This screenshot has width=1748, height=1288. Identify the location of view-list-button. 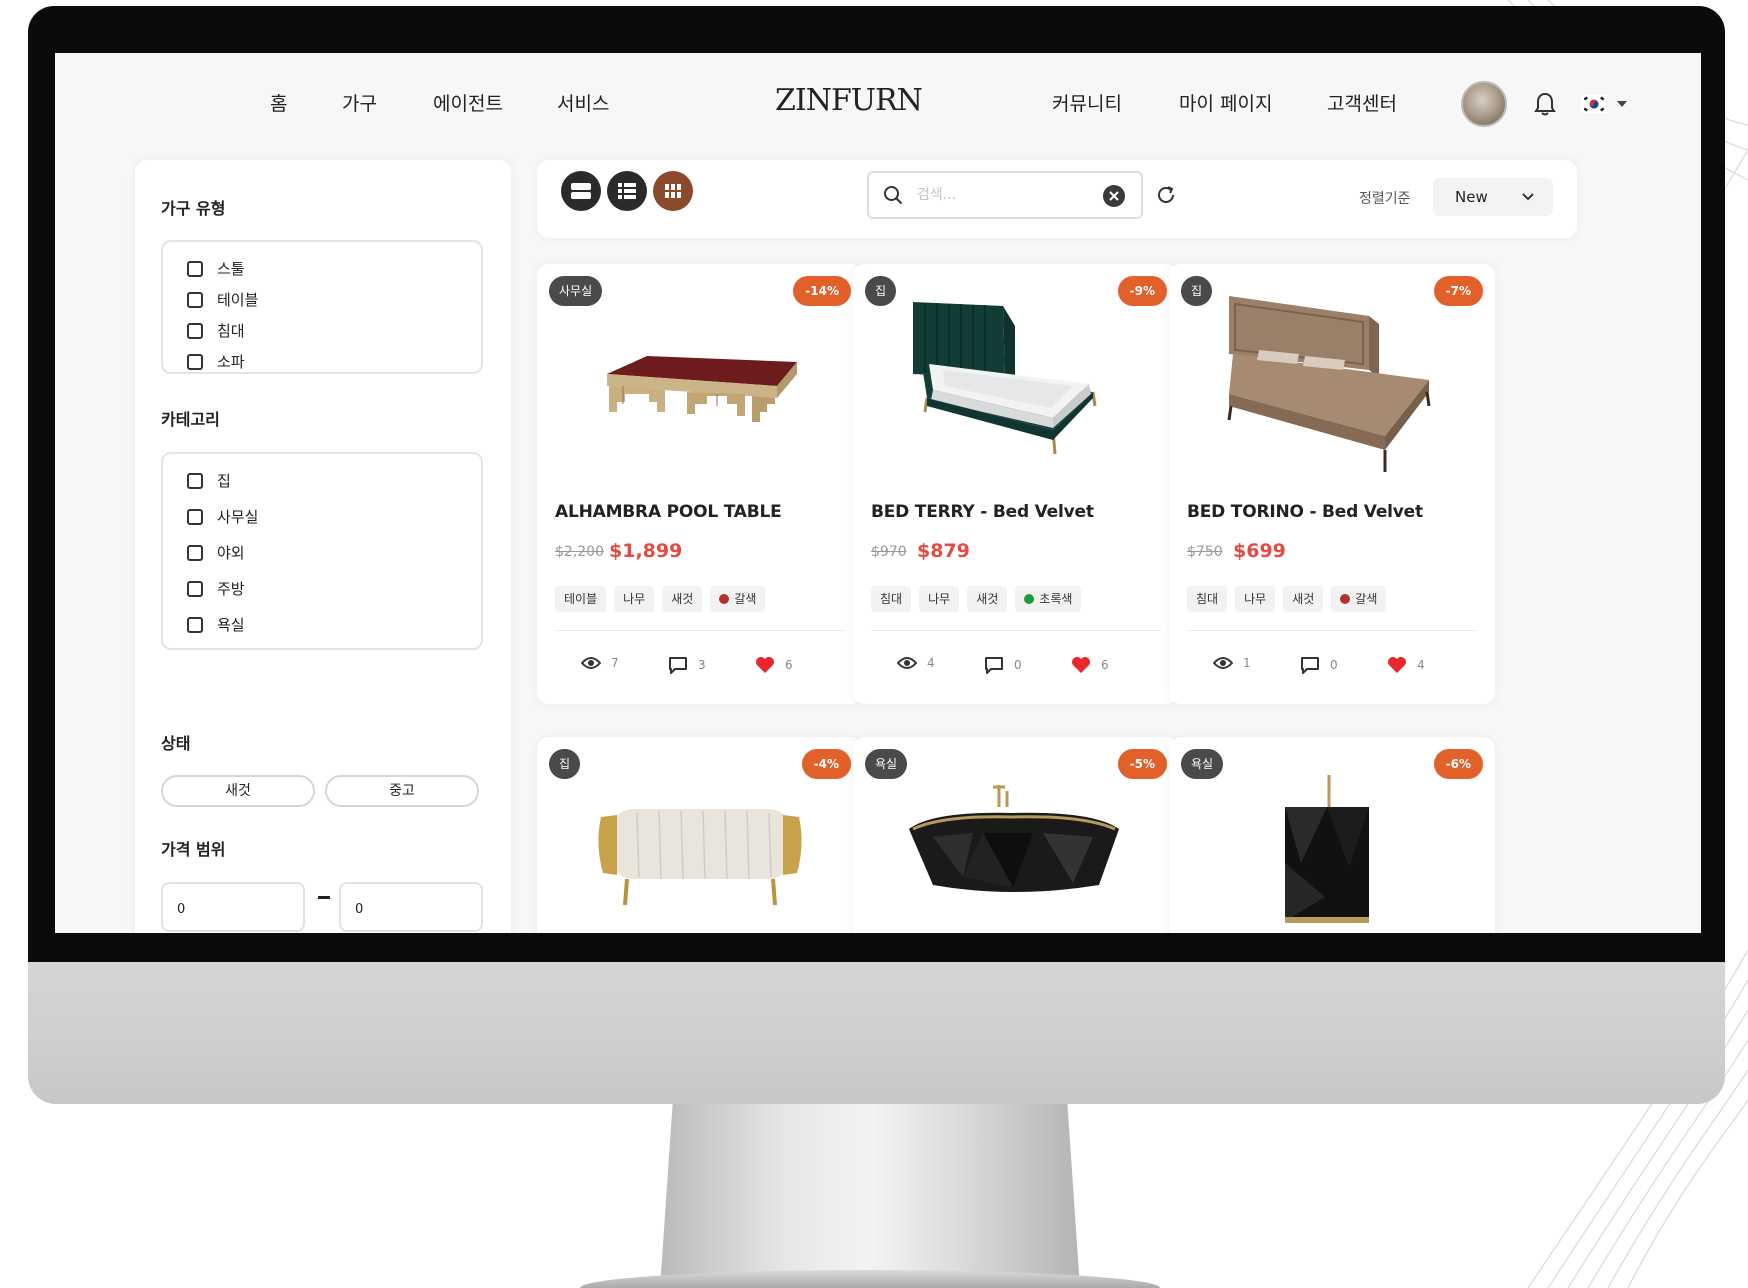
(627, 191).